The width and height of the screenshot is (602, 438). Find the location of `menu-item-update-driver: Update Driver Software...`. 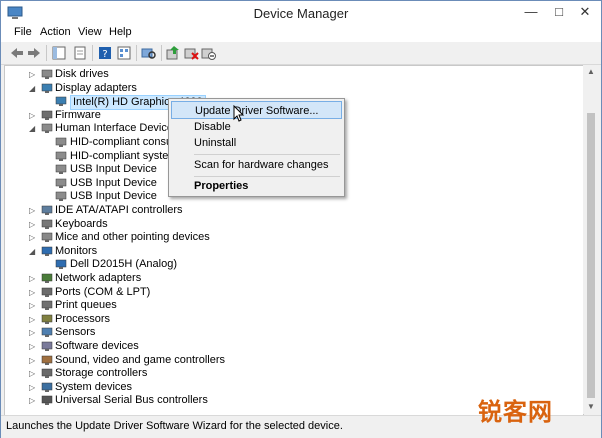

menu-item-update-driver: Update Driver Software... is located at coordinates (256, 110).